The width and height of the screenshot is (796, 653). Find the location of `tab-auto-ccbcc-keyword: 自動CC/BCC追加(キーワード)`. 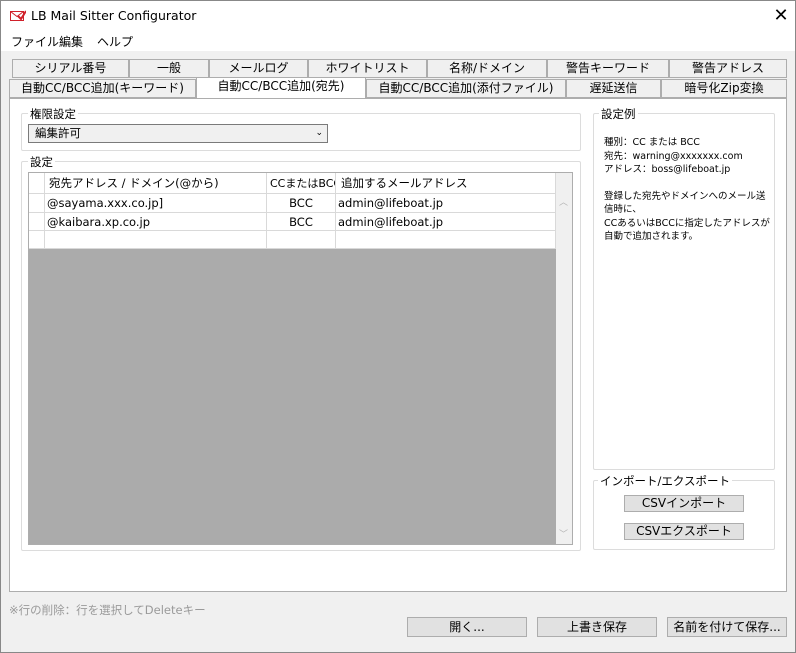

tab-auto-ccbcc-keyword: 自動CC/BCC追加(キーワード) is located at coordinates (102, 88).